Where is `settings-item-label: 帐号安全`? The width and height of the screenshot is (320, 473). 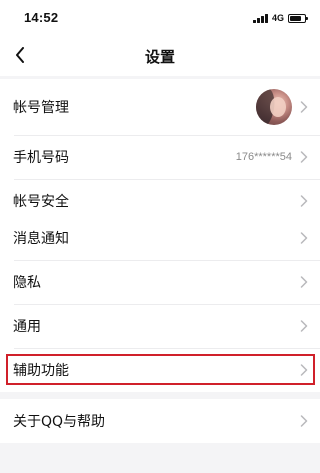
settings-item-label: 帐号安全 is located at coordinates (41, 202).